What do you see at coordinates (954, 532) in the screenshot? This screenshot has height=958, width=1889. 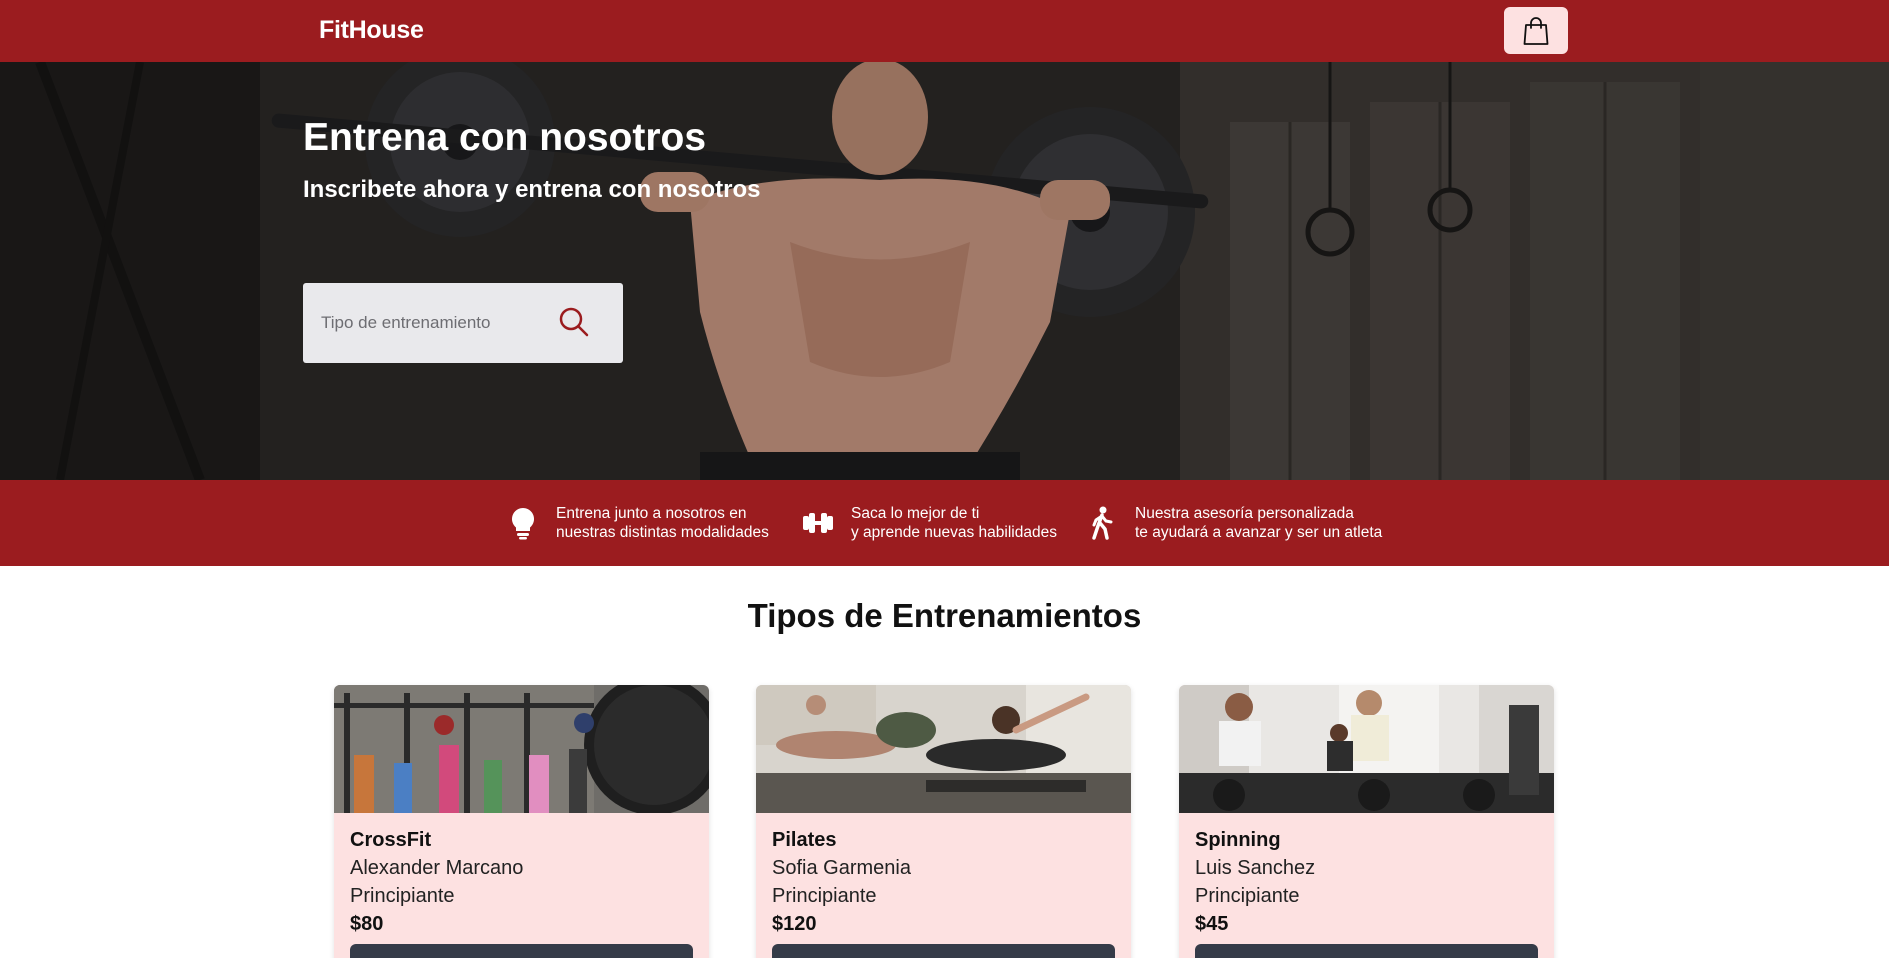 I see `feature-line: y aprende nuevas habilidades` at bounding box center [954, 532].